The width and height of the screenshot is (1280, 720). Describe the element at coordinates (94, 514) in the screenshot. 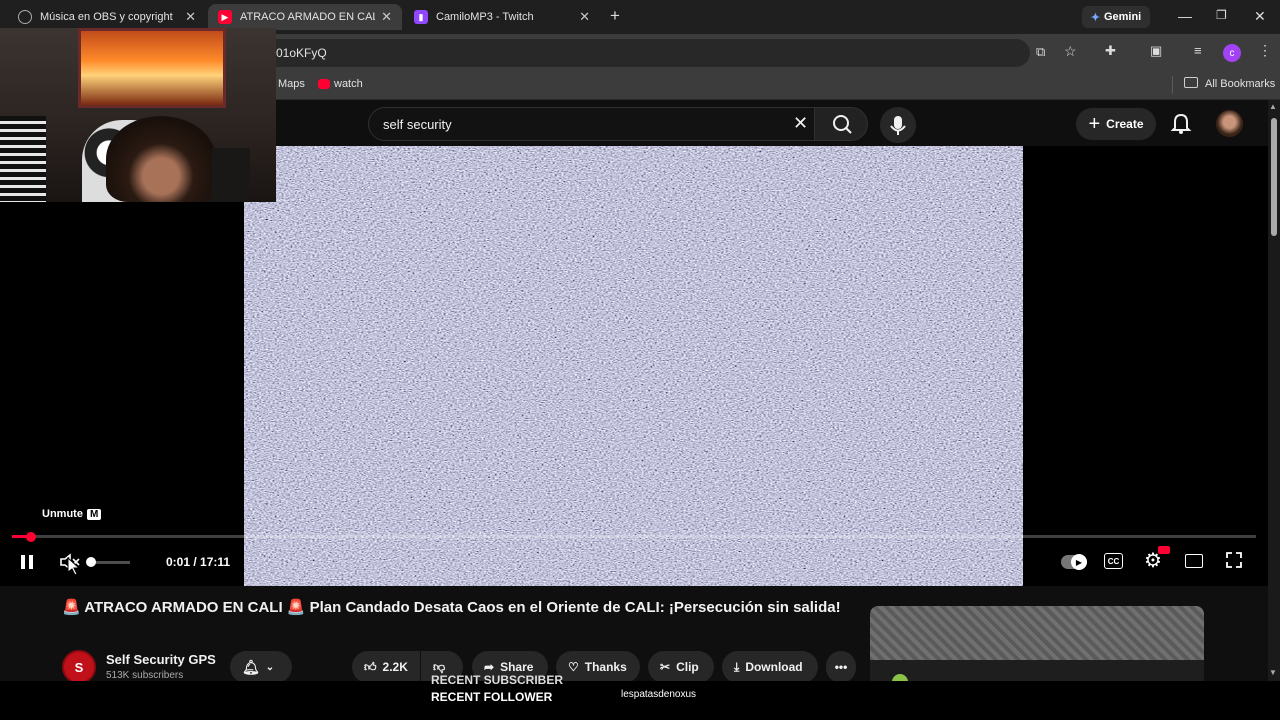

I see `tooltip-shortcut-key: M` at that location.